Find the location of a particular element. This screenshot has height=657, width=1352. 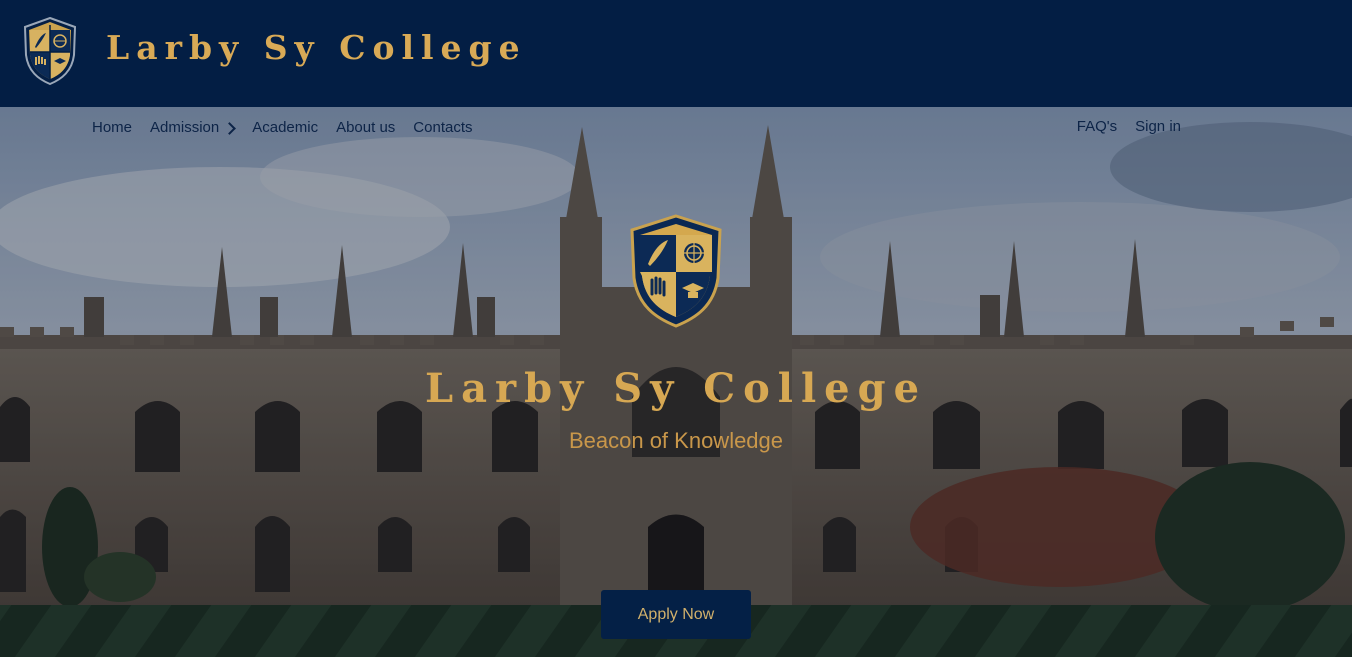

shield-crest-icon is located at coordinates (676, 271).